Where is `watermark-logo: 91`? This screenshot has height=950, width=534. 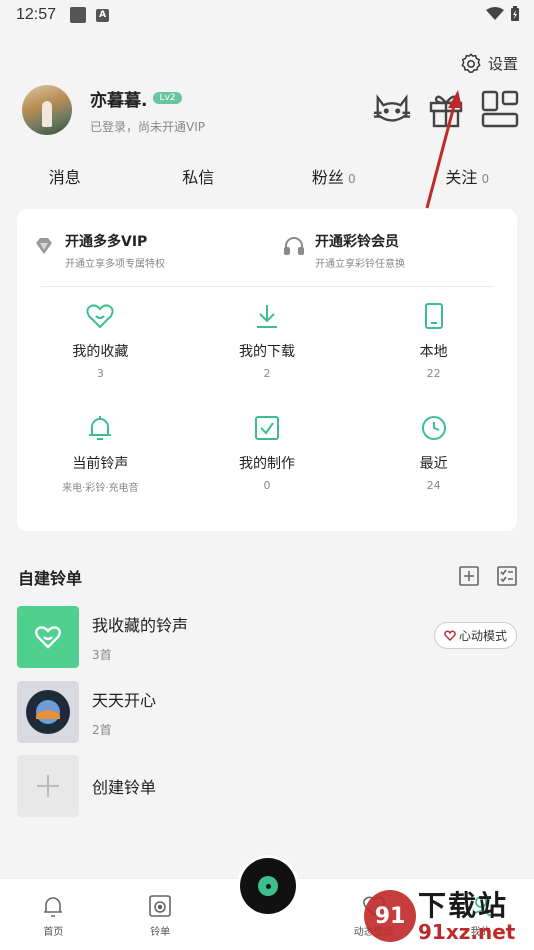 watermark-logo: 91 is located at coordinates (390, 916).